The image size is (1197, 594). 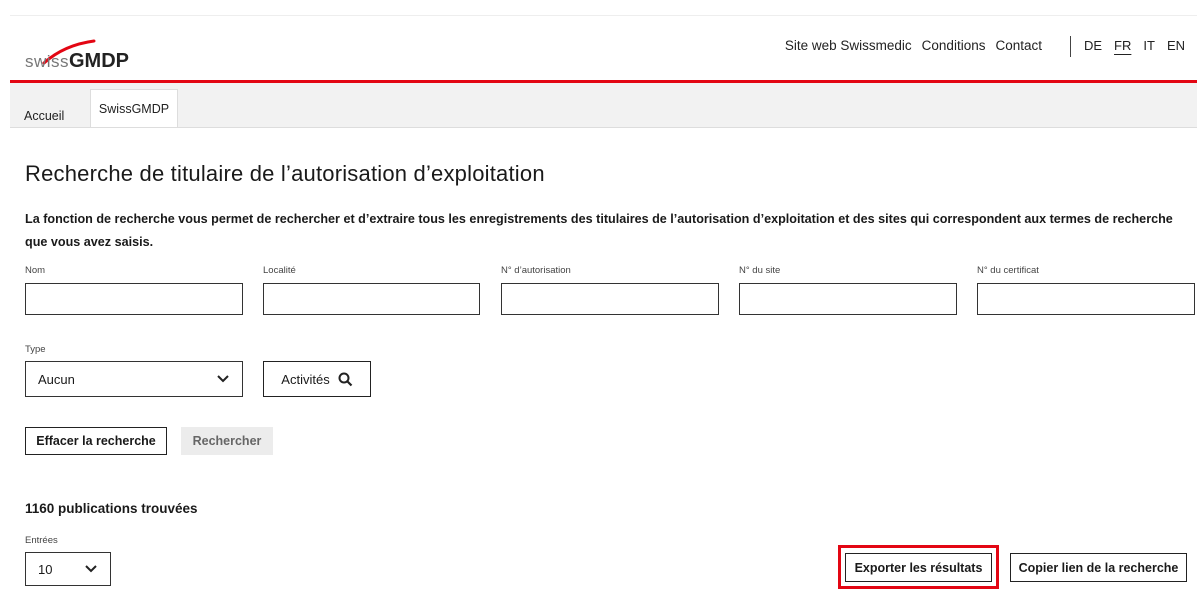 I want to click on export-results-button: Exporter les résultats, so click(x=918, y=567).